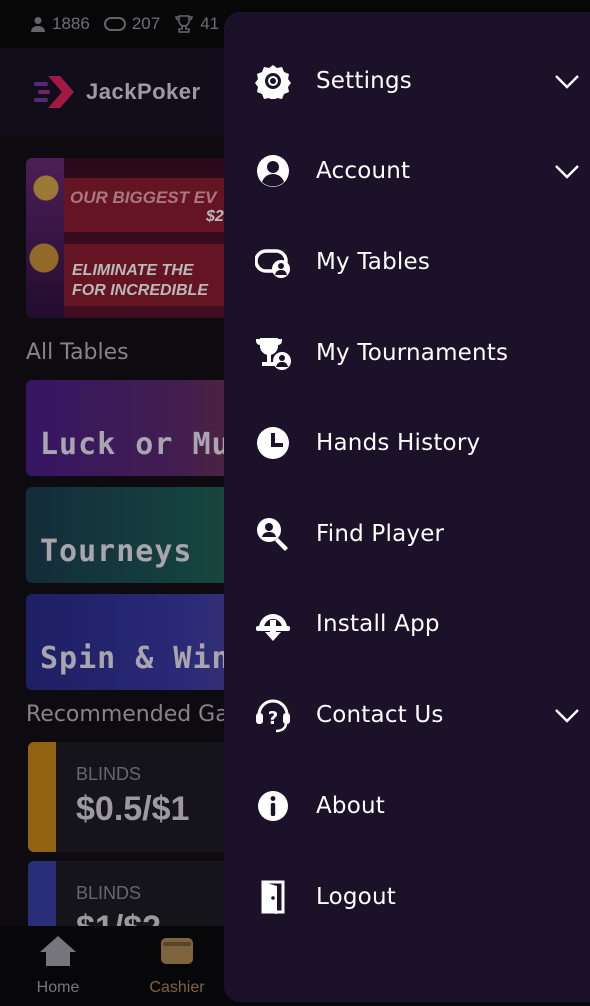 The image size is (590, 1006). I want to click on menu-item-my-tables: My Tables, so click(407, 262).